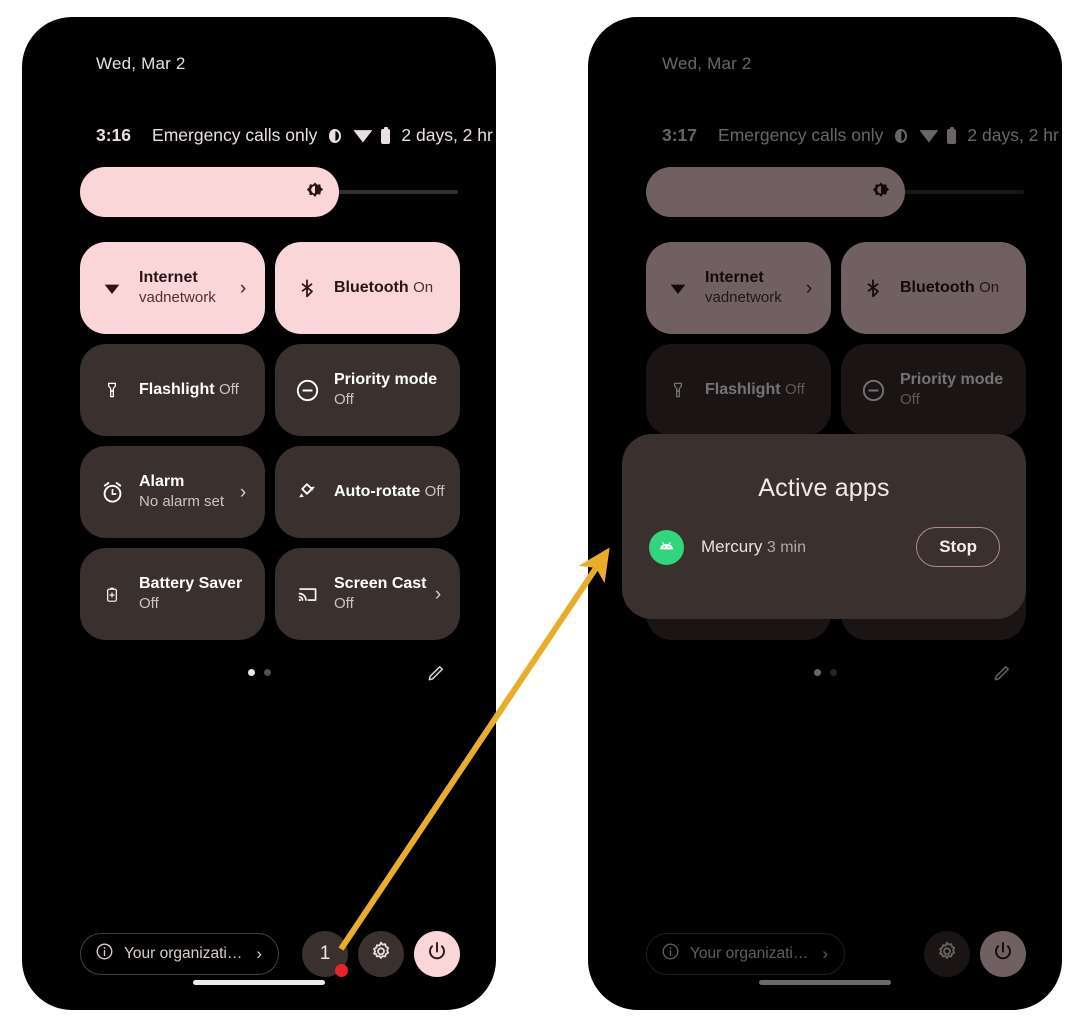 This screenshot has height=1027, width=1080. I want to click on notification-dot, so click(341, 970).